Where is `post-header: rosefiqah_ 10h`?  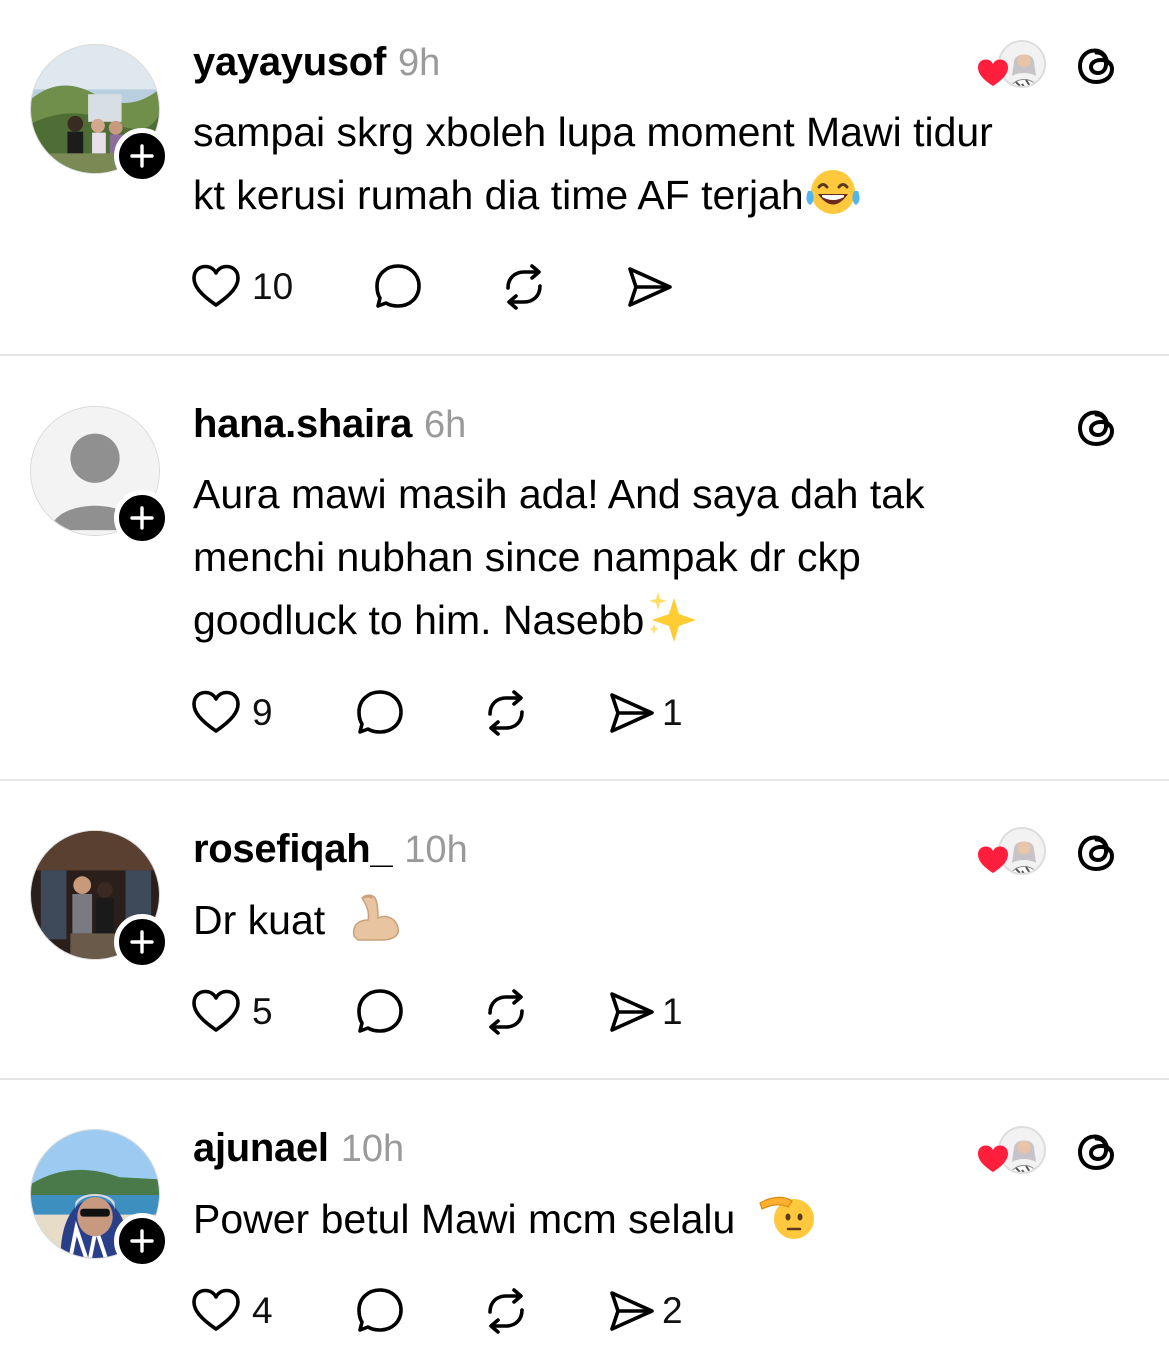 post-header: rosefiqah_ 10h is located at coordinates (330, 849).